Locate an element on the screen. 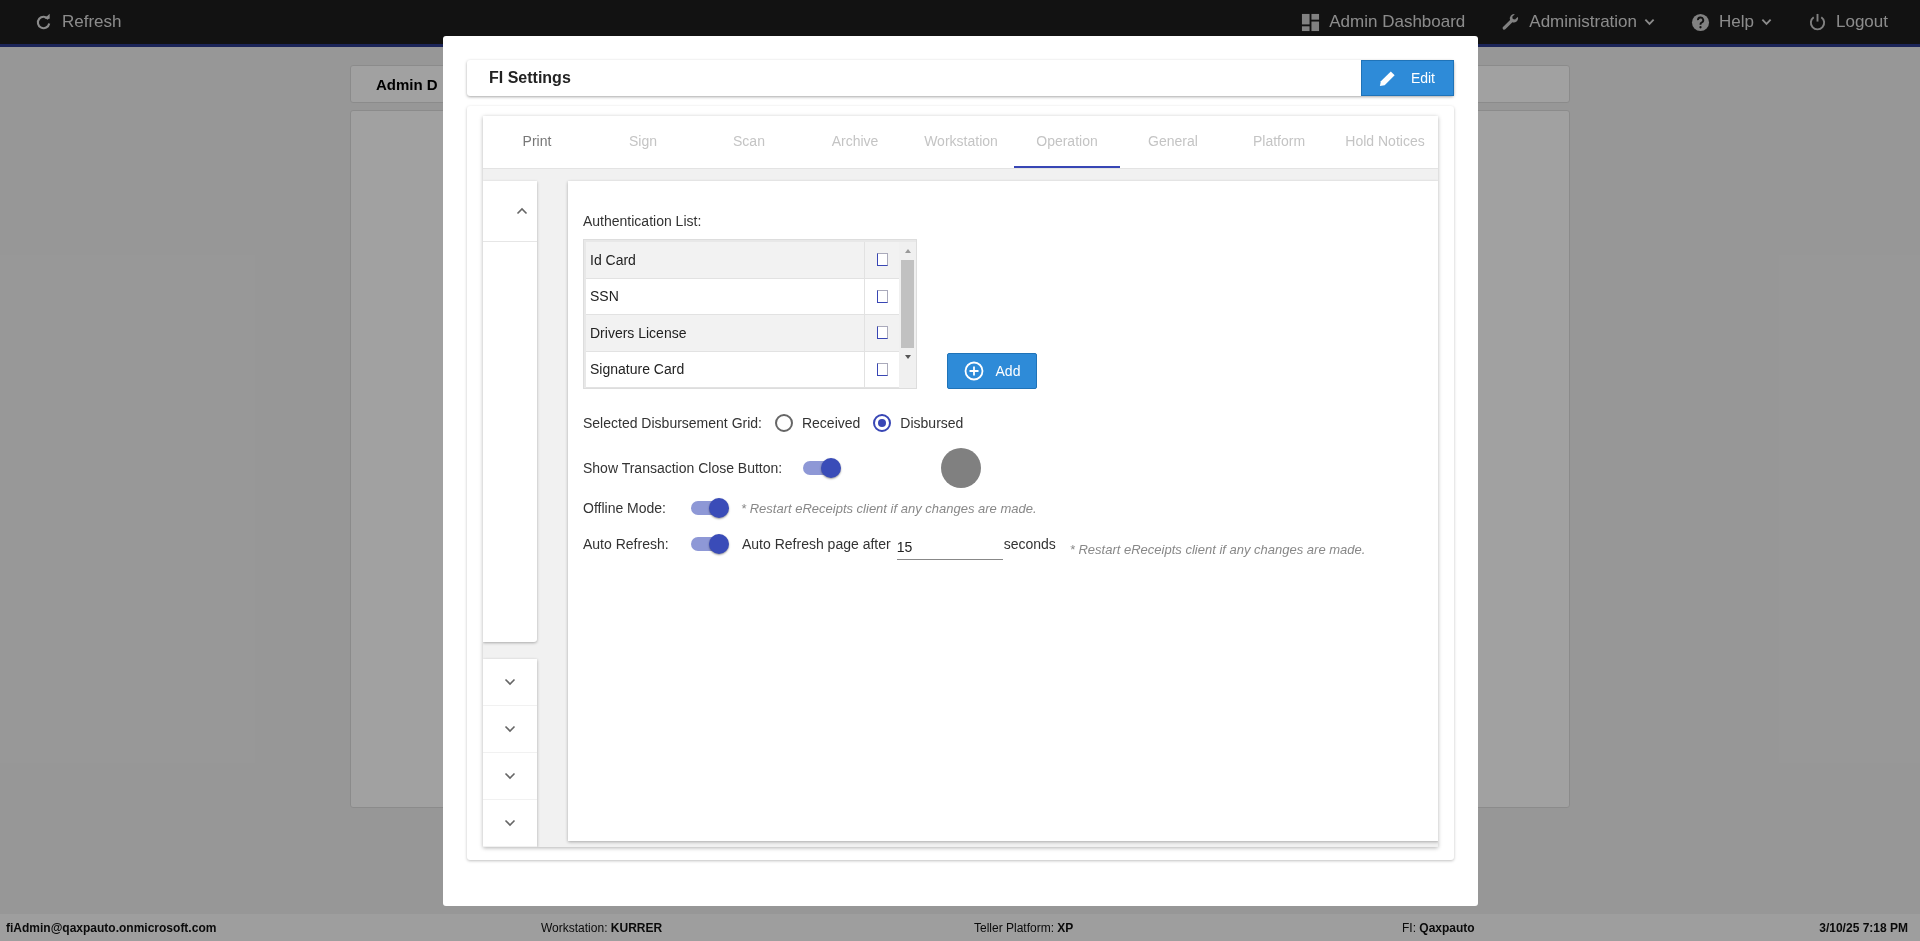 The image size is (1920, 941). date-time: 3/10/25 7:18 PM is located at coordinates (1863, 927).